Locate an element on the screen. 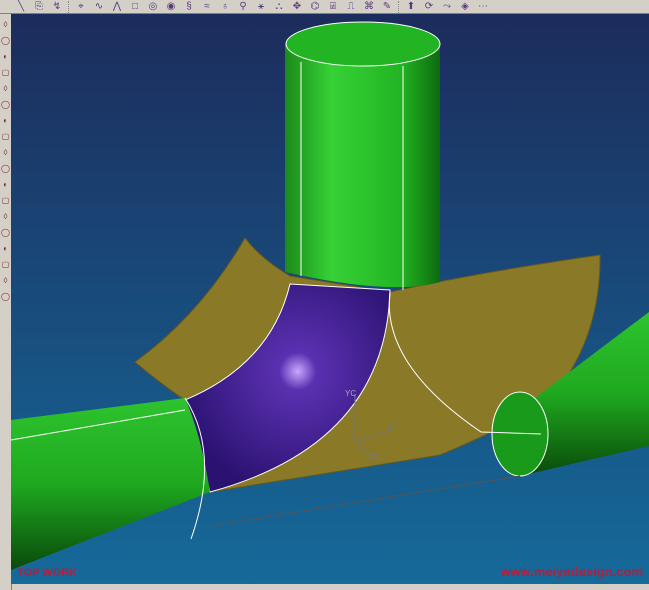  polyline-icon: ⋀ is located at coordinates (117, 7).